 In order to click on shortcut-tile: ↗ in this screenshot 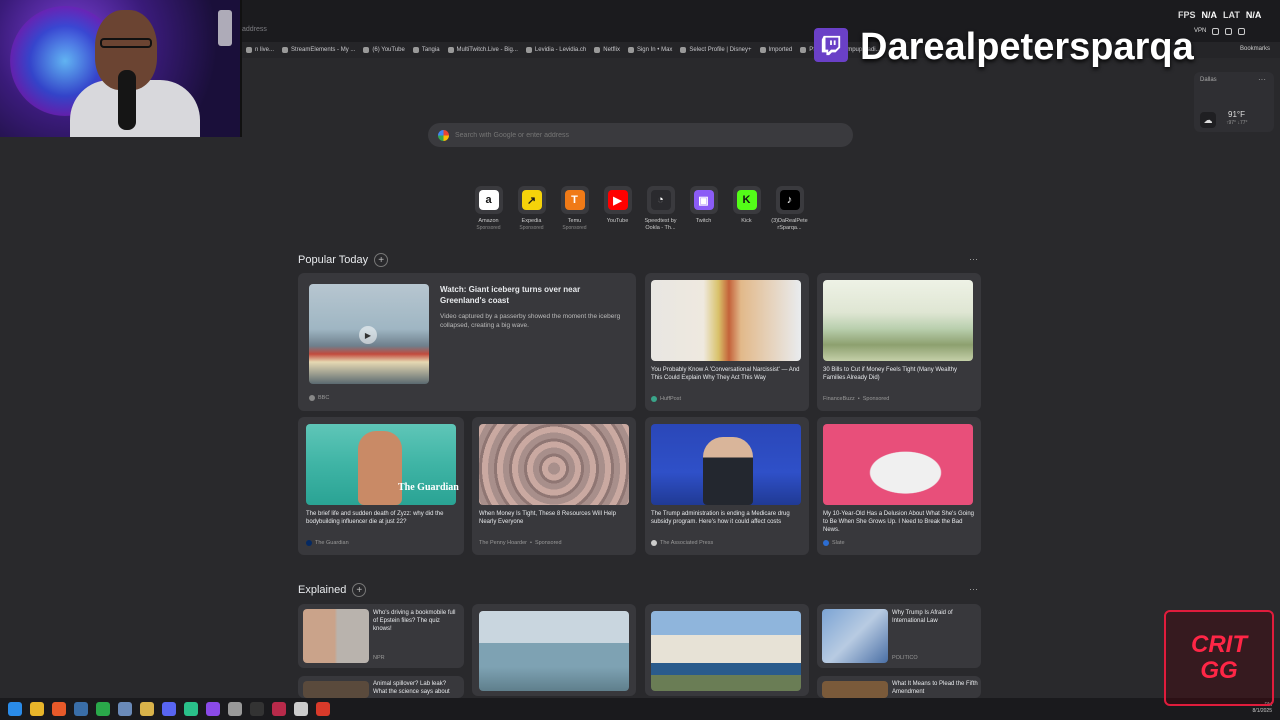, I will do `click(531, 200)`.